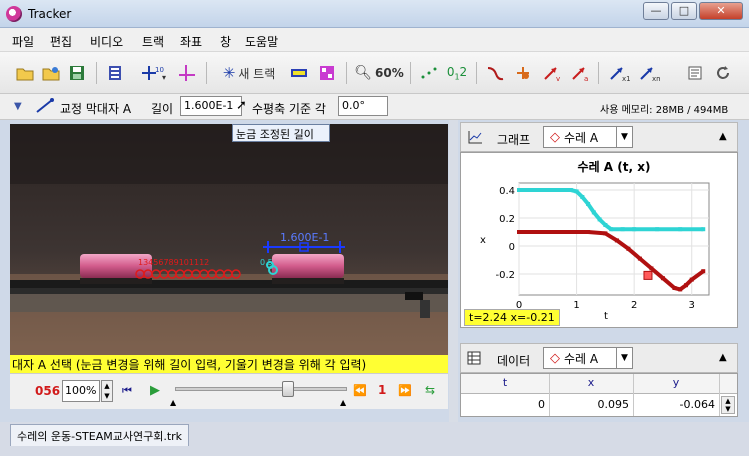  Describe the element at coordinates (261, 389) in the screenshot. I see `playback-slider-track` at that location.